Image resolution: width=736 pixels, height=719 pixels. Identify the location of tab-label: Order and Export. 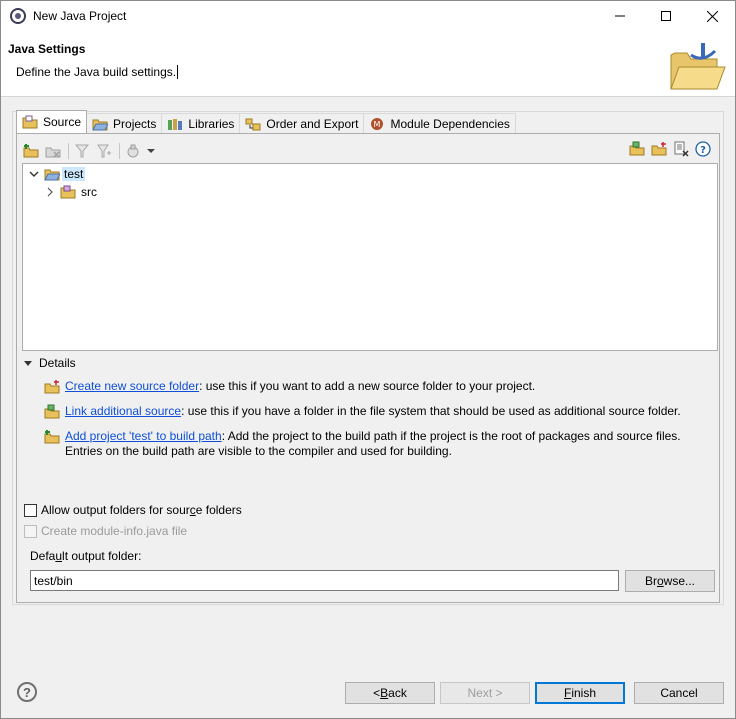
(312, 124).